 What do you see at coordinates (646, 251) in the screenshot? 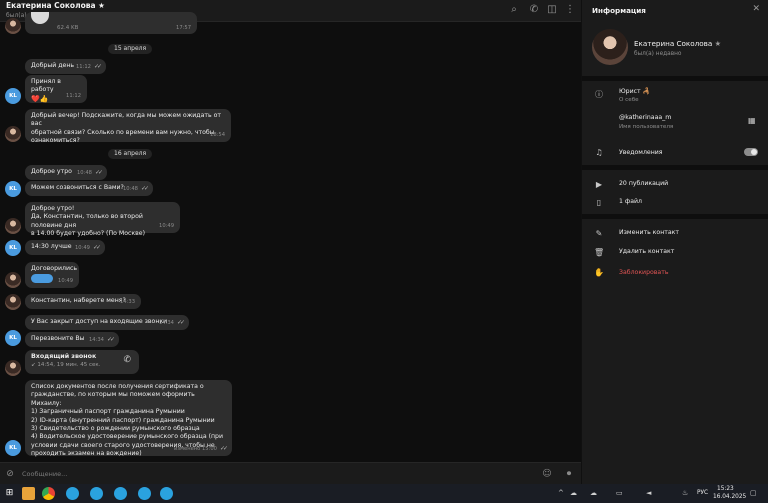
I see `delete-contact-button: Удалить контакт` at bounding box center [646, 251].